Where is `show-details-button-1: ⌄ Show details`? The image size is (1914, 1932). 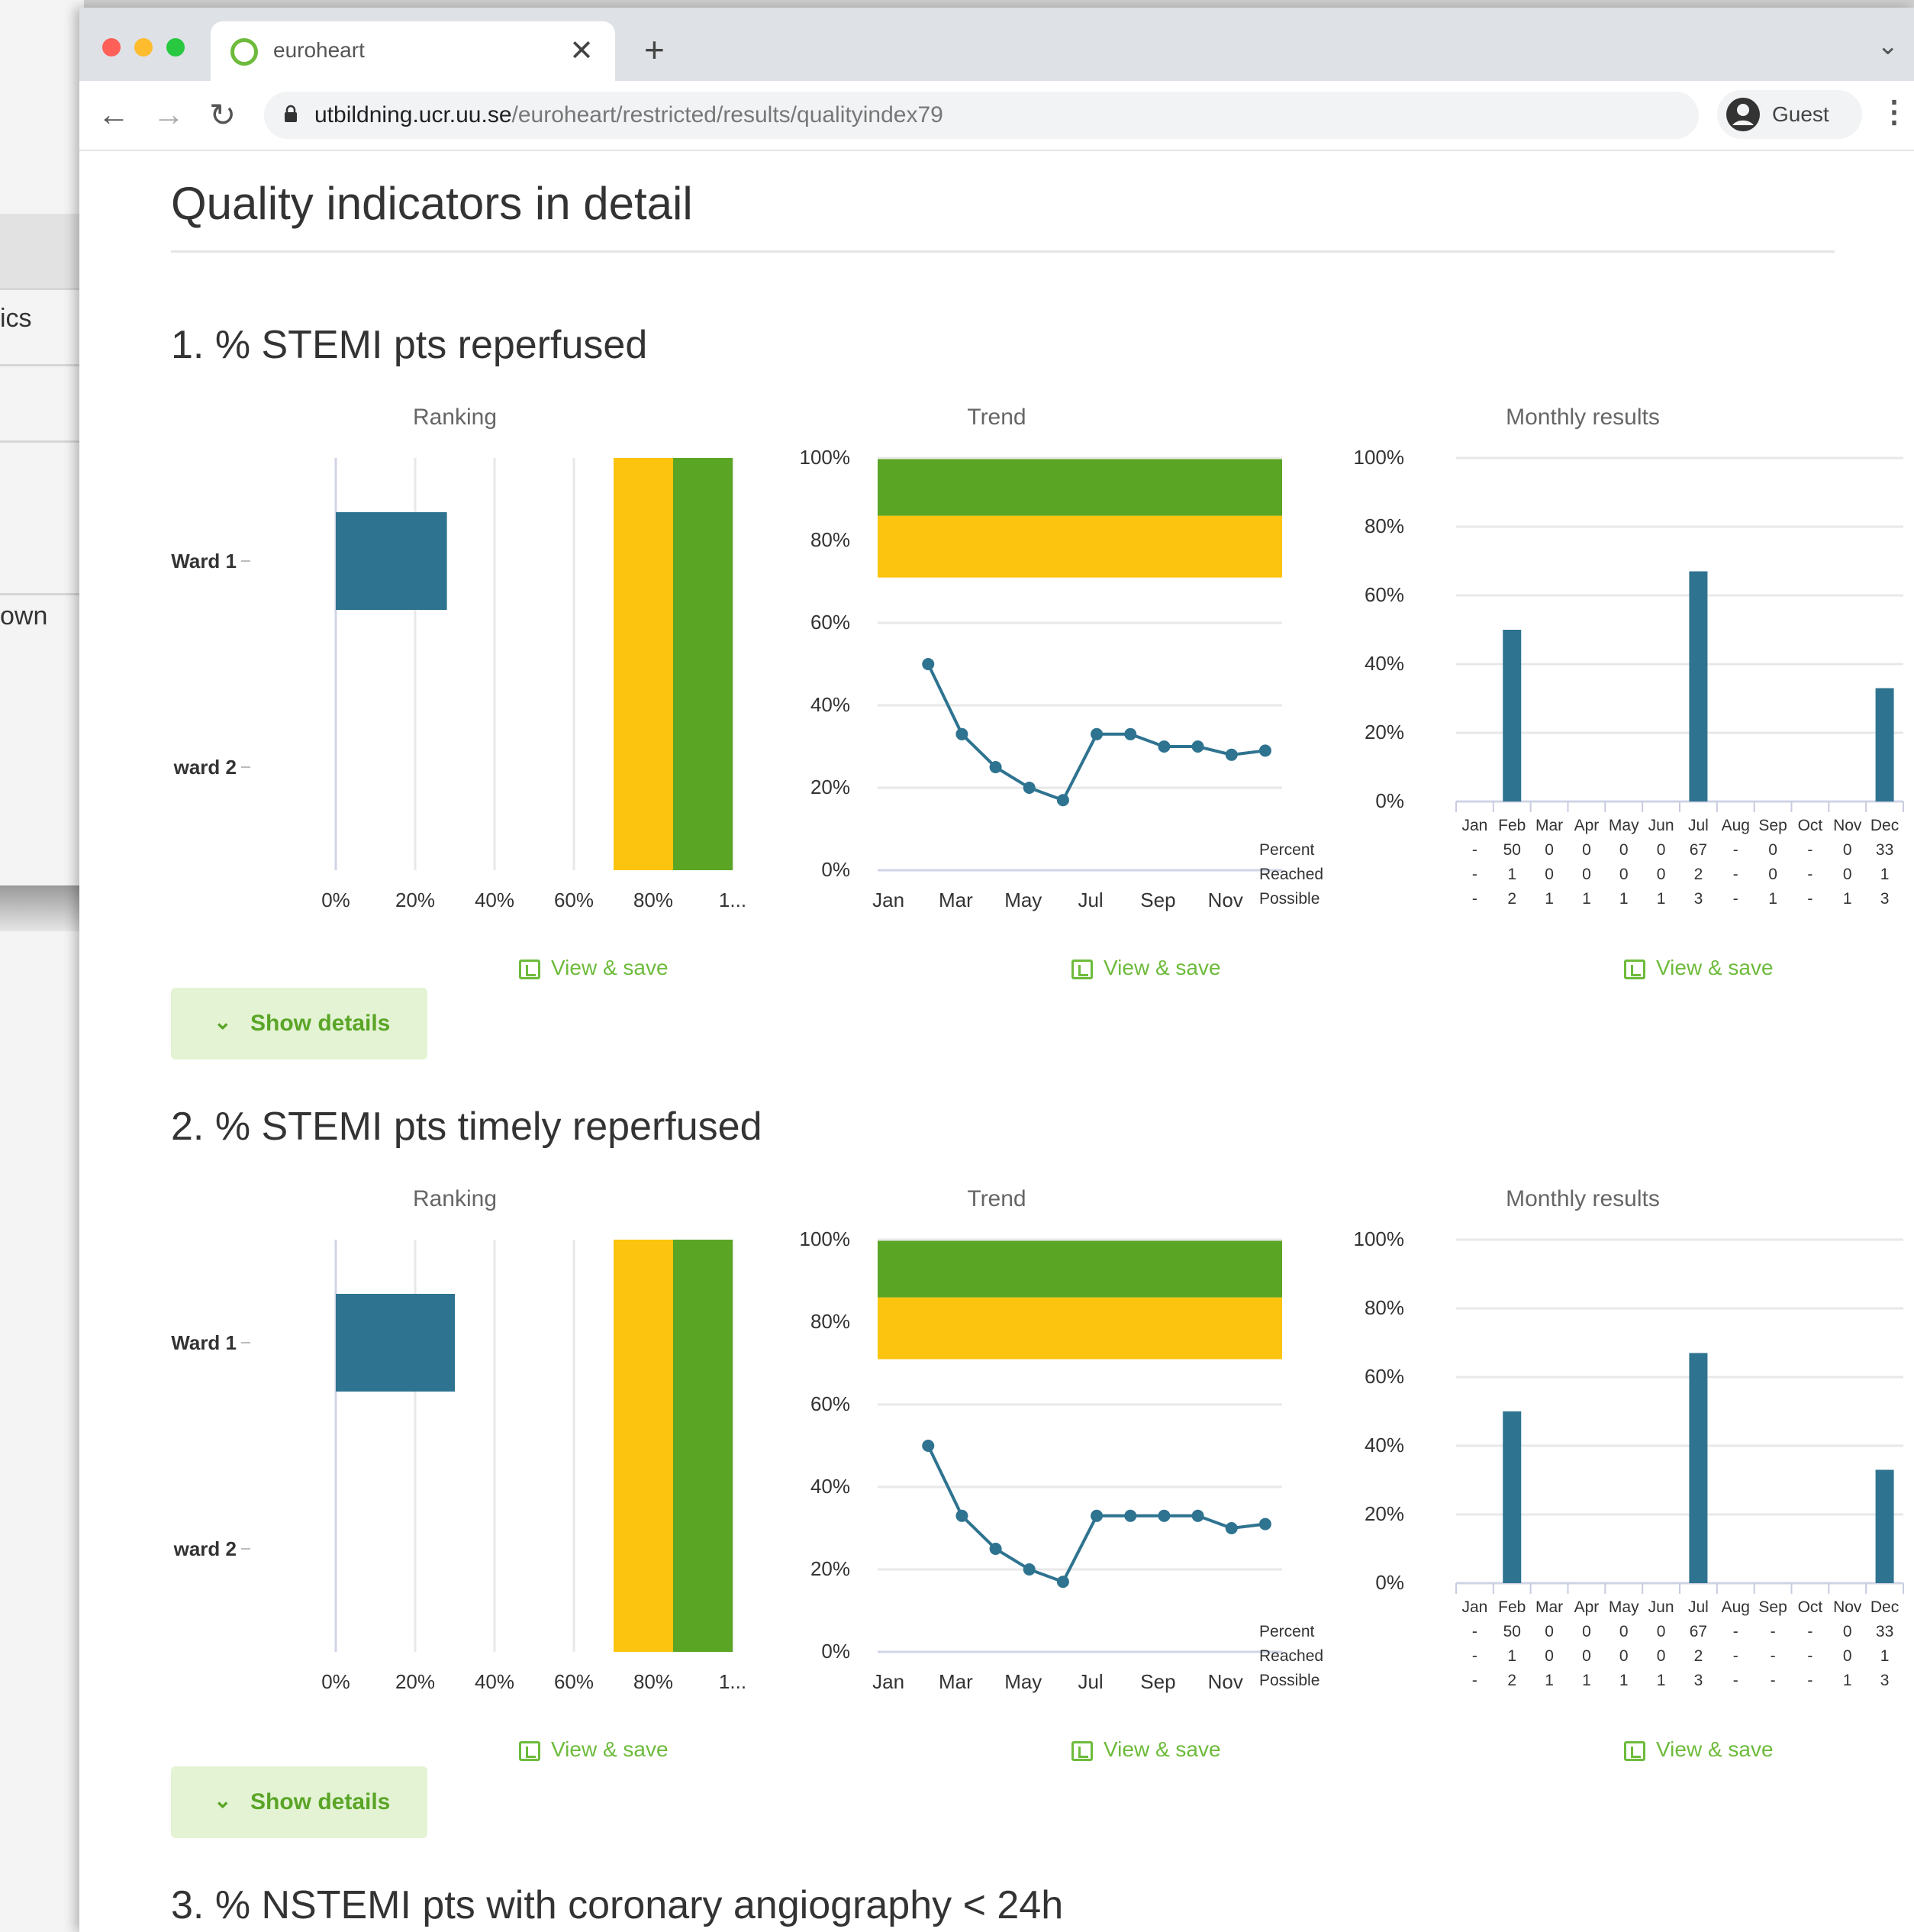
show-details-button-1: ⌄ Show details is located at coordinates (299, 1024).